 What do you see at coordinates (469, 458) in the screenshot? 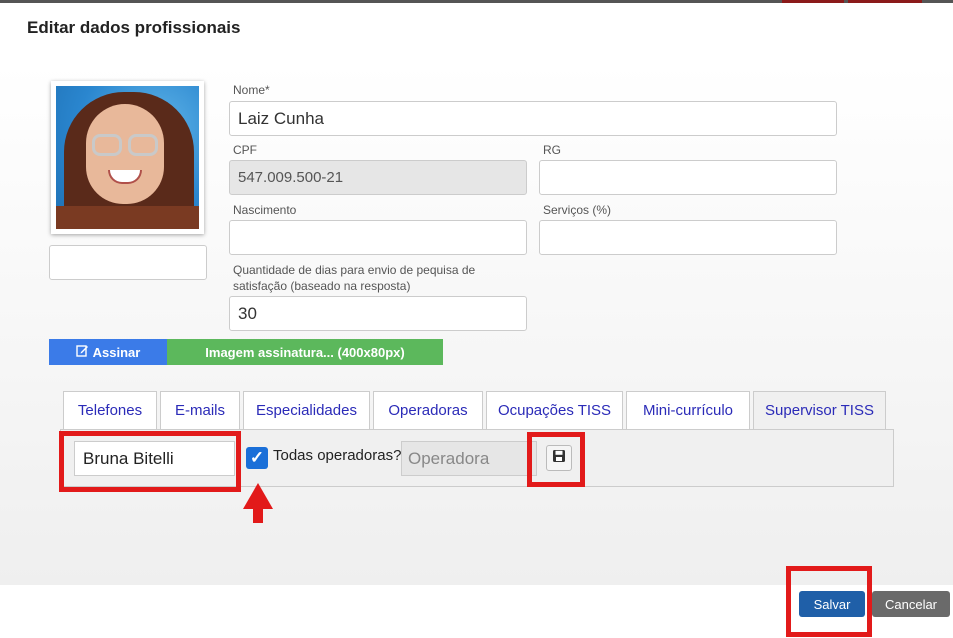
I see `operadora-input: Operadora` at bounding box center [469, 458].